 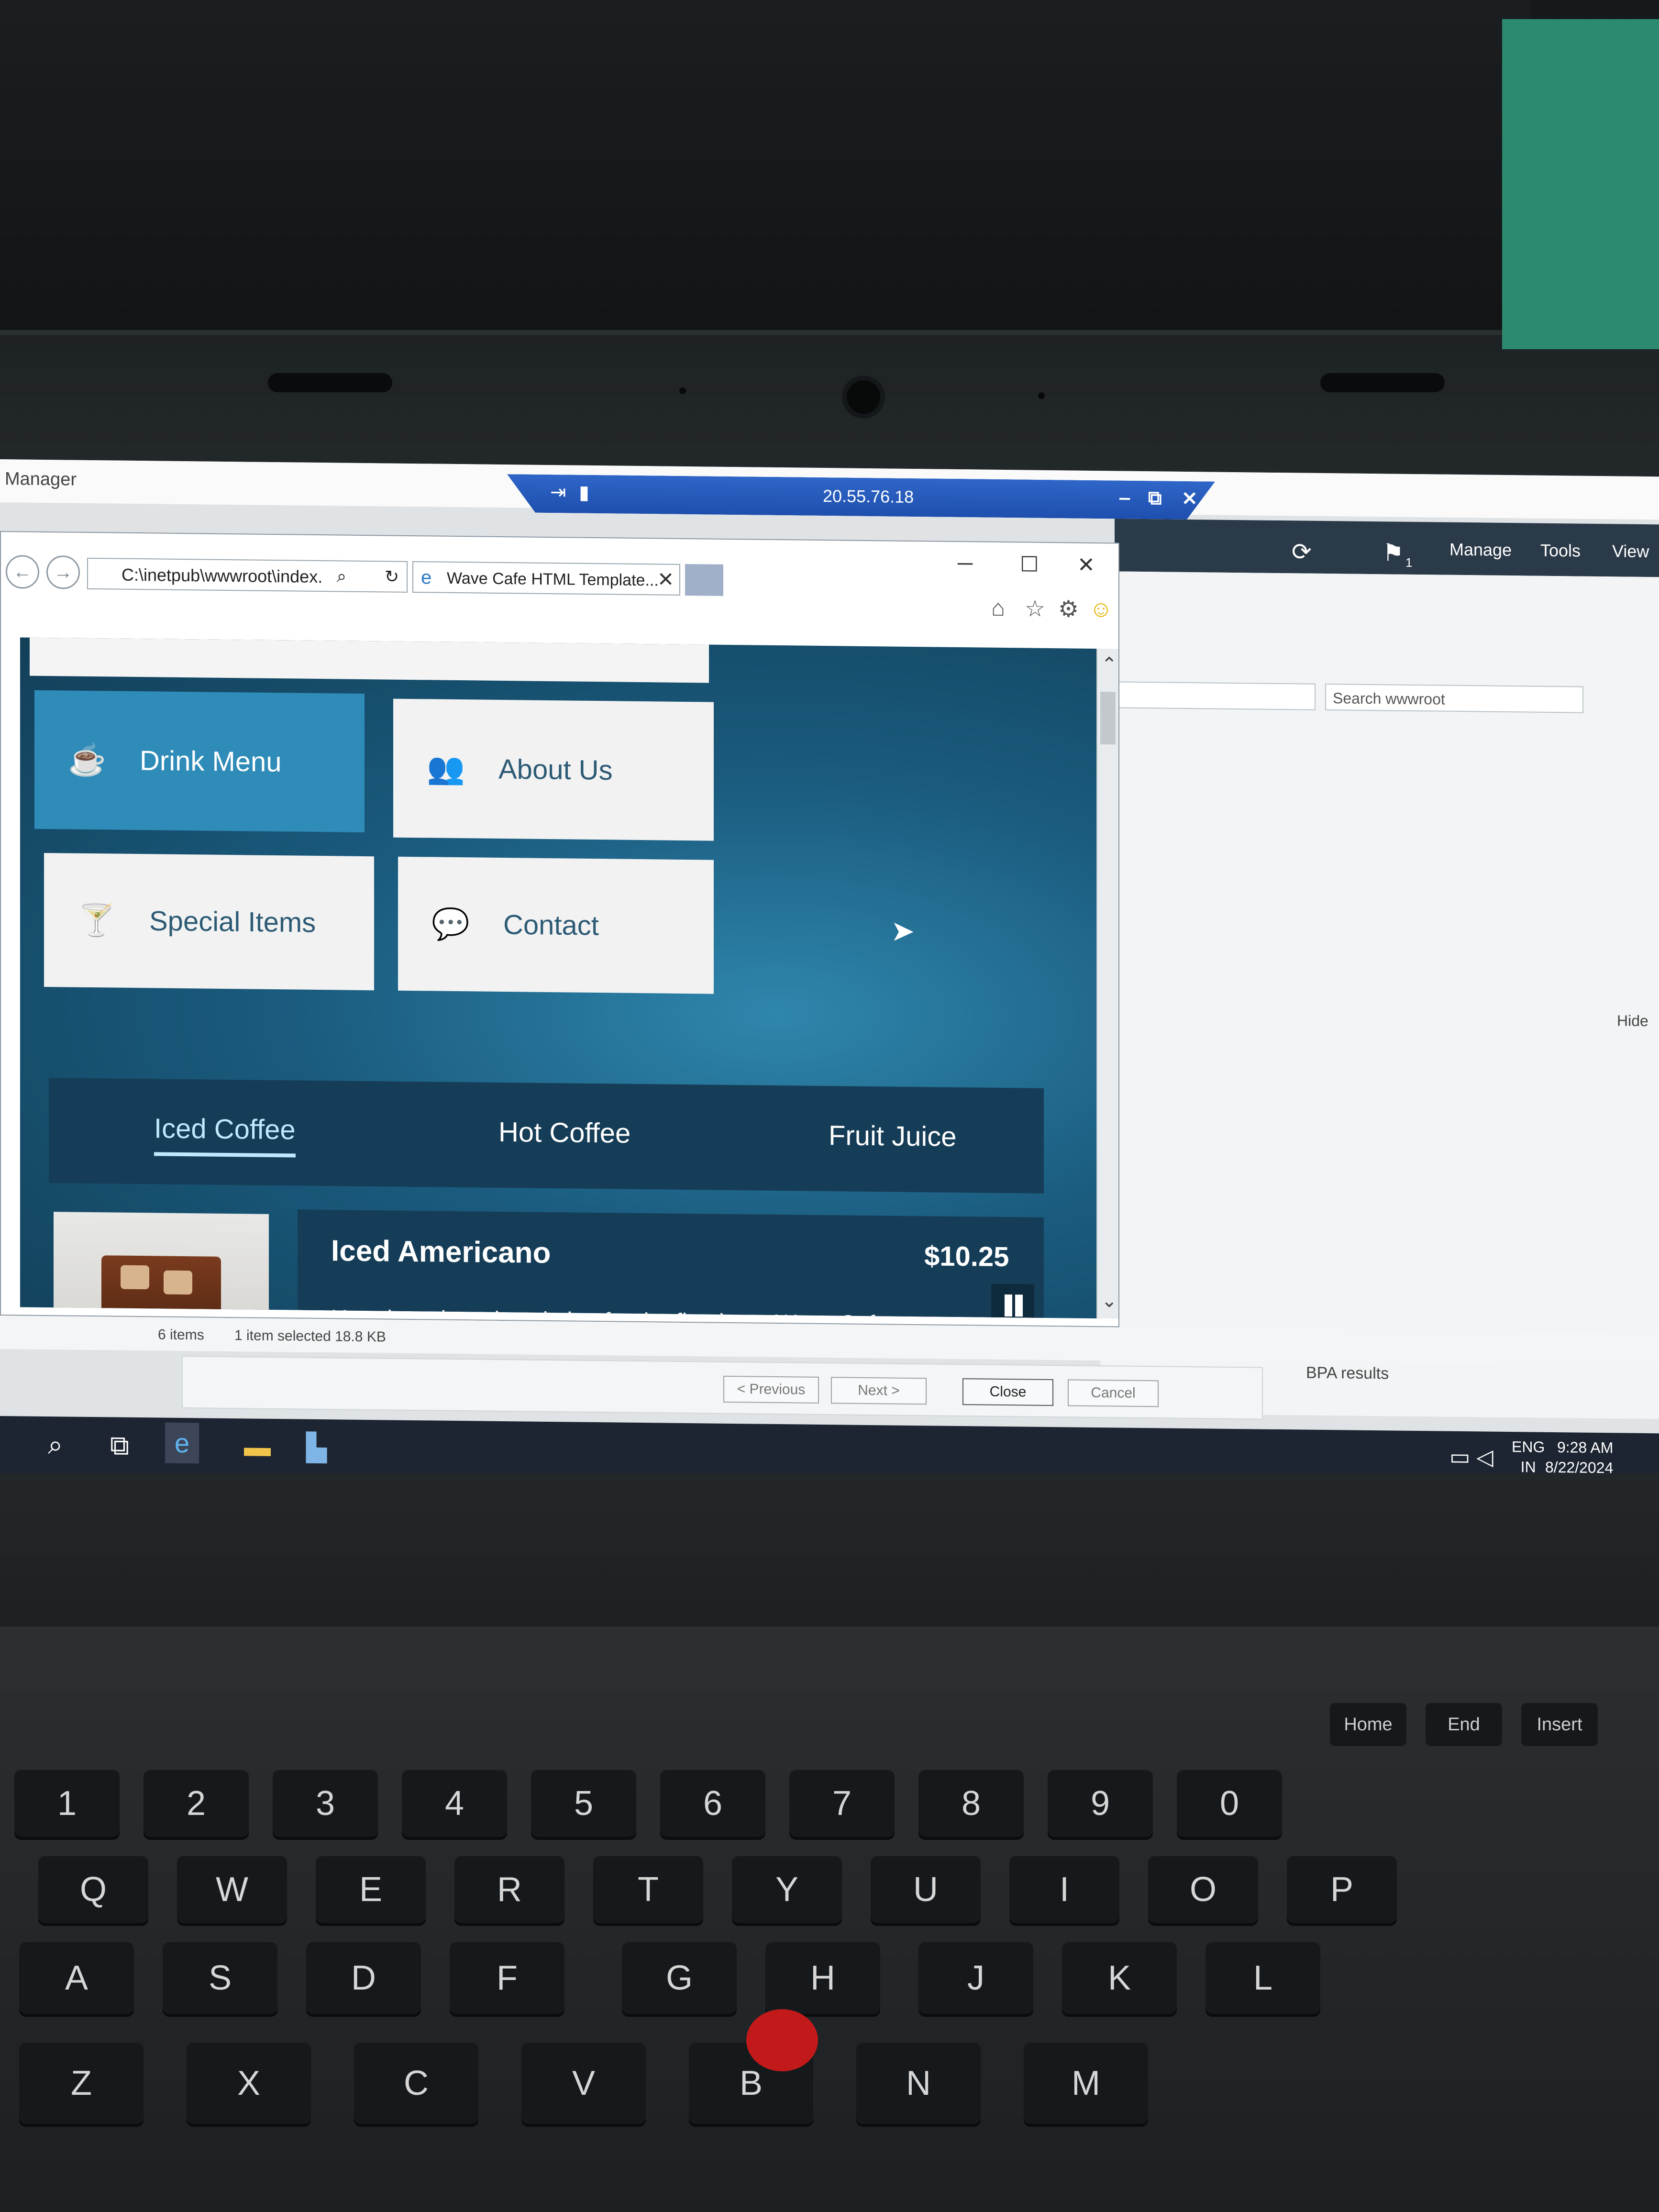 What do you see at coordinates (1068, 609) in the screenshot?
I see `gear-icon: ⚙` at bounding box center [1068, 609].